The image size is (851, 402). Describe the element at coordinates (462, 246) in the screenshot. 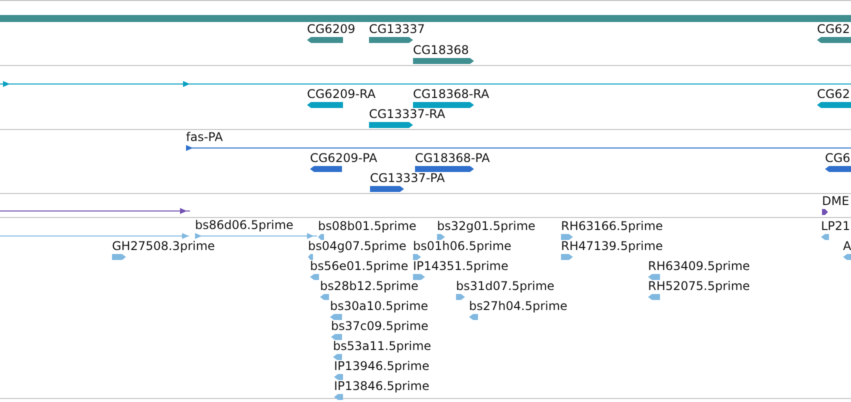

I see `feature-label: bs01h06.5prime` at that location.